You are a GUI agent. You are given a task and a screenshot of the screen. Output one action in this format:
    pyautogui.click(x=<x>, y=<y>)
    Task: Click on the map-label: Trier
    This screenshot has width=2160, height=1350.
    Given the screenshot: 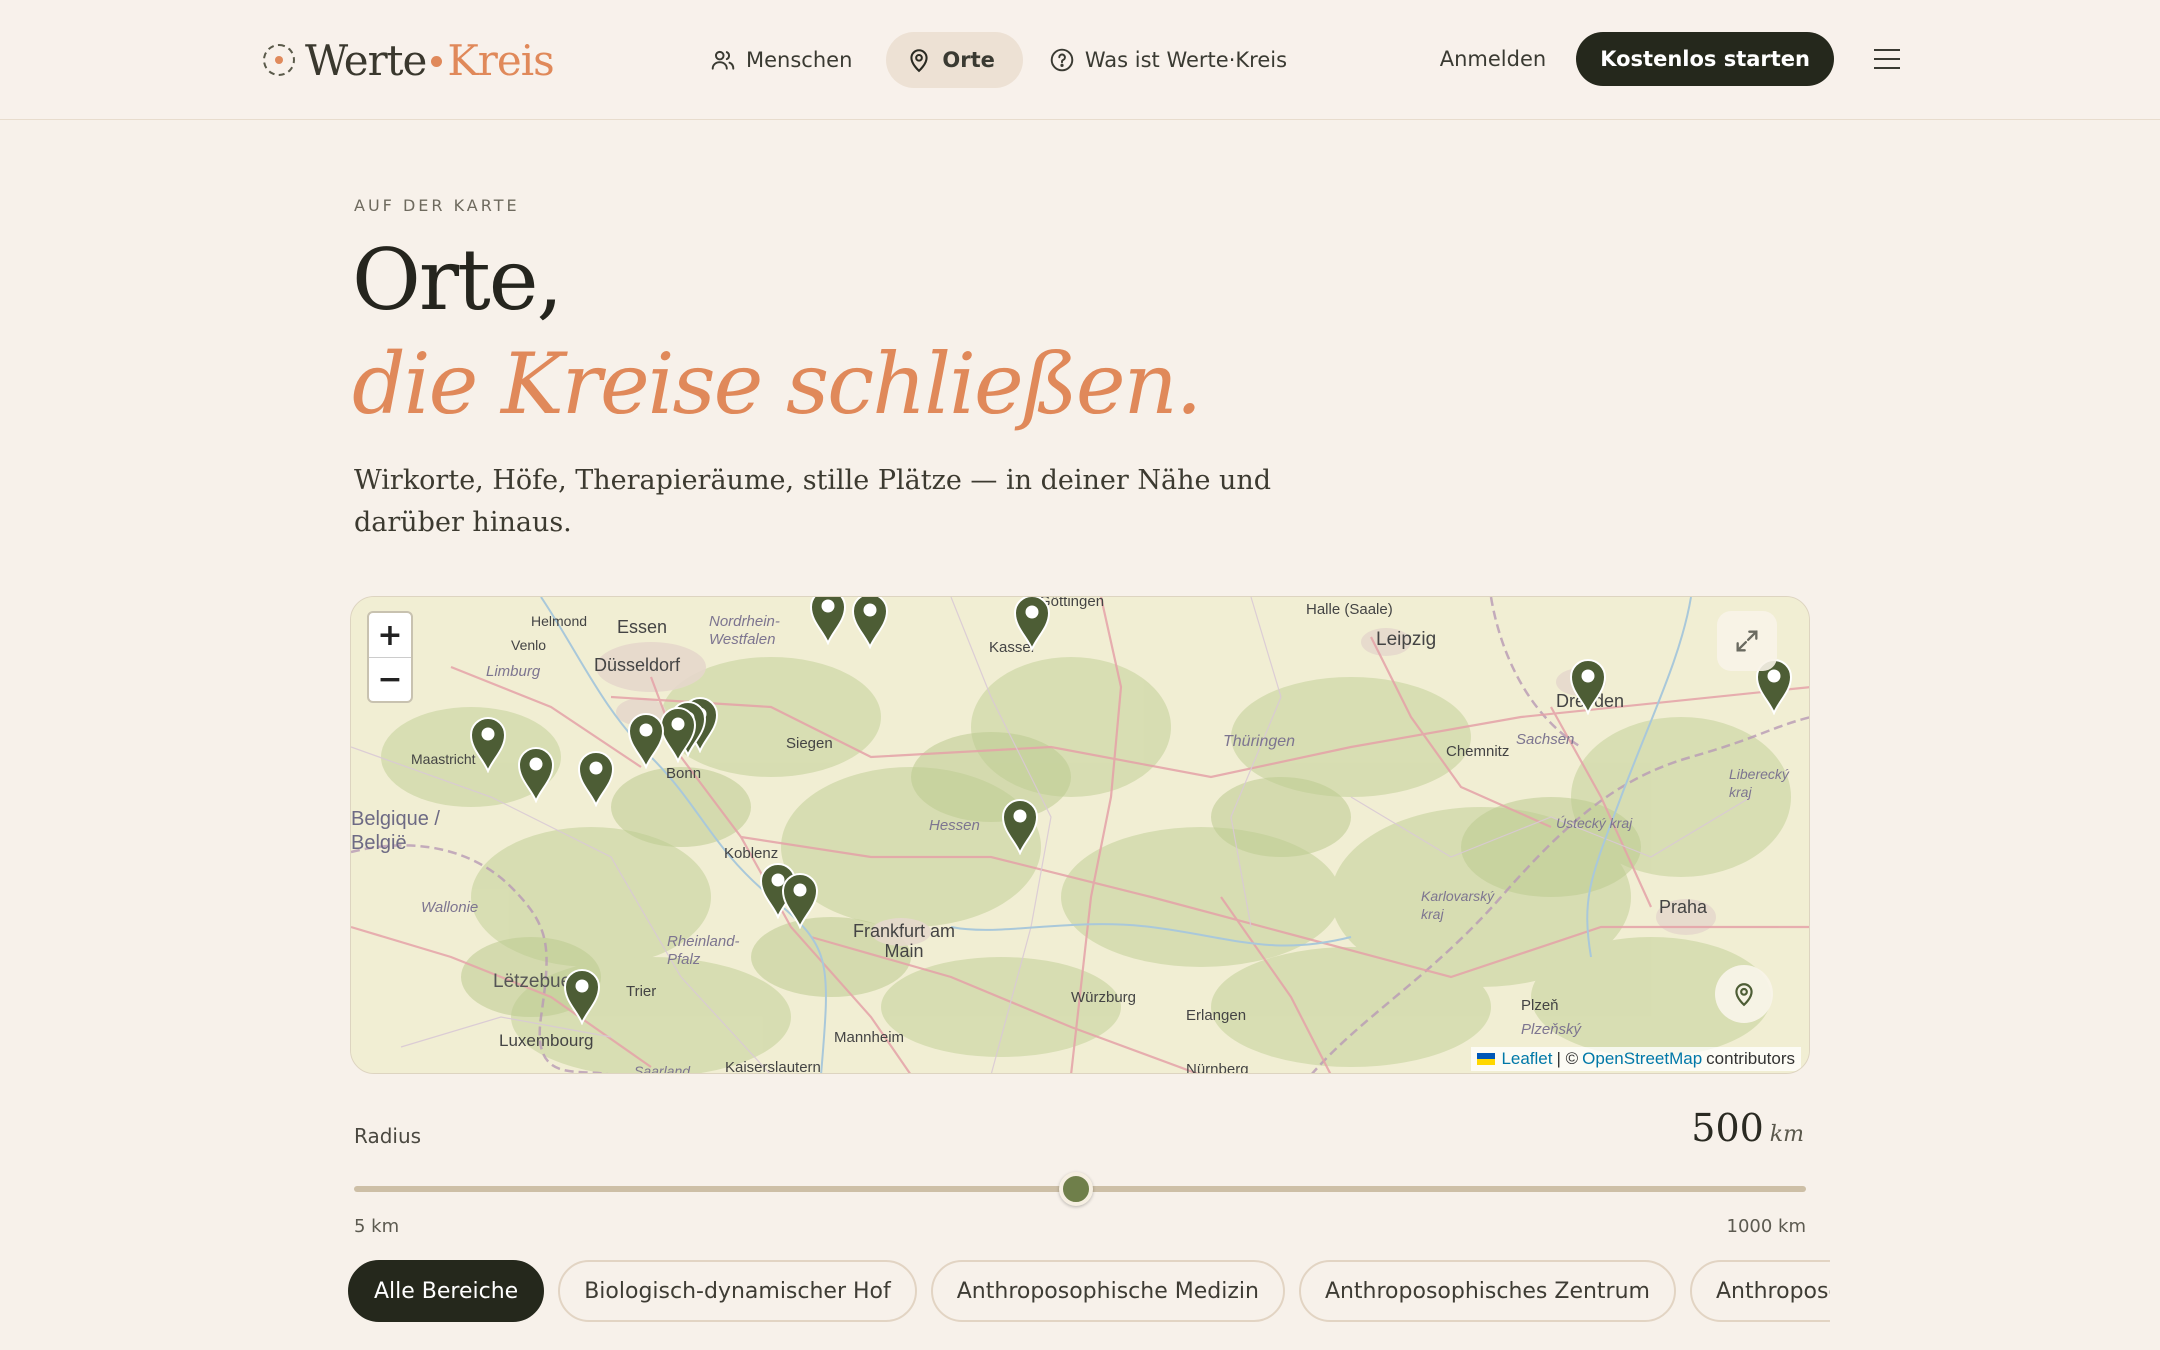 What is the action you would take?
    pyautogui.click(x=641, y=991)
    